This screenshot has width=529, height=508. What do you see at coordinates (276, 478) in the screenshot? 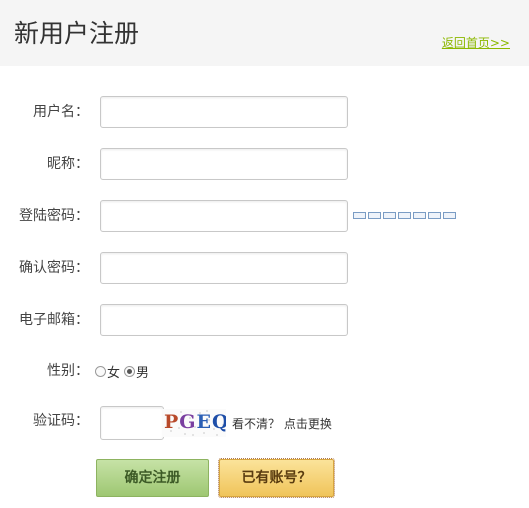
I see `have-account-button: 已有账号？` at bounding box center [276, 478].